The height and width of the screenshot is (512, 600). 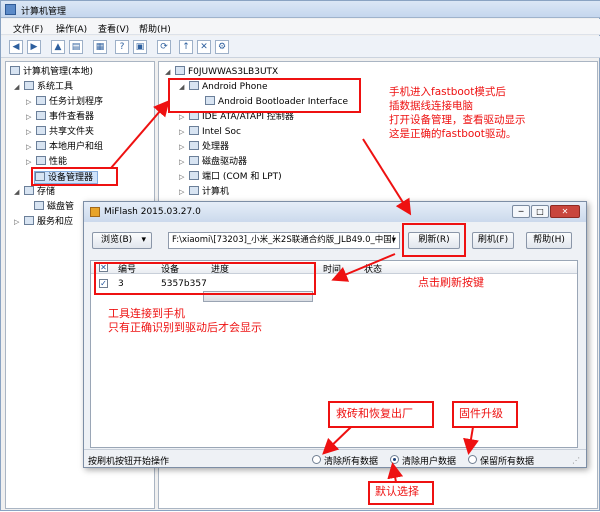 What do you see at coordinates (471, 440) in the screenshot?
I see `arrow-firmware` at bounding box center [471, 440].